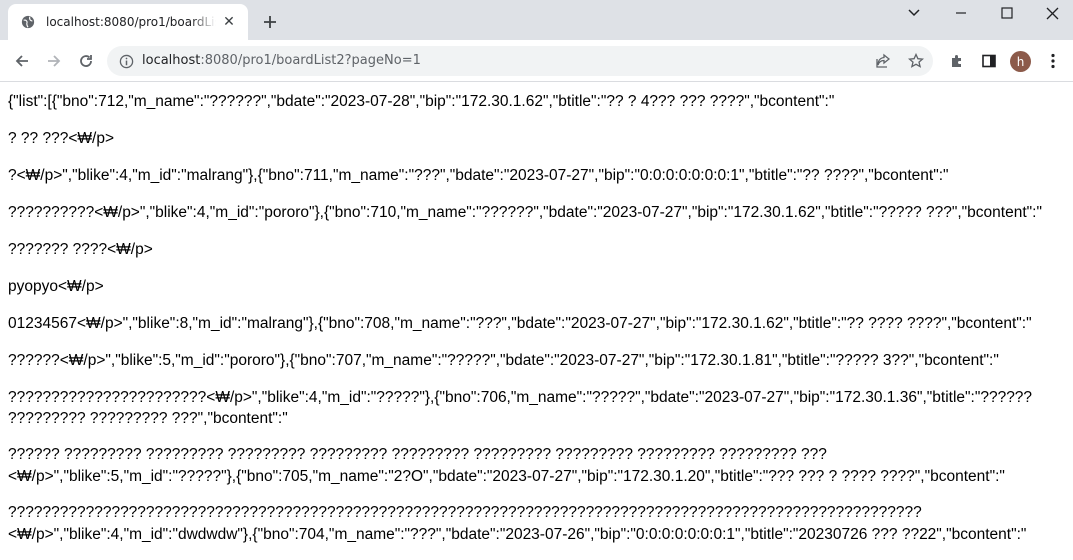  I want to click on back-button, so click(22, 61).